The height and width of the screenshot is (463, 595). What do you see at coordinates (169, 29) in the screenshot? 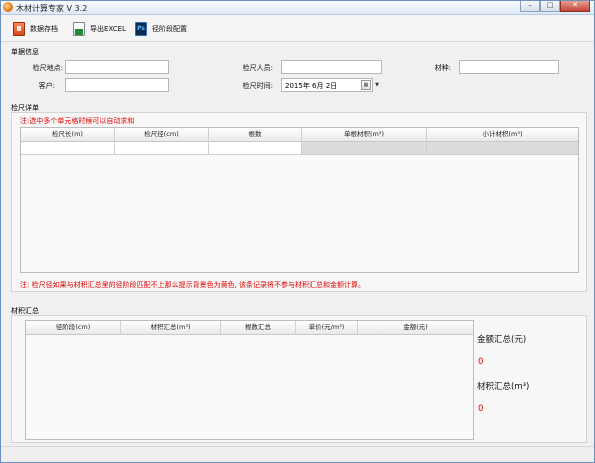
I see `diameter-config-label: 径阶段配置` at bounding box center [169, 29].